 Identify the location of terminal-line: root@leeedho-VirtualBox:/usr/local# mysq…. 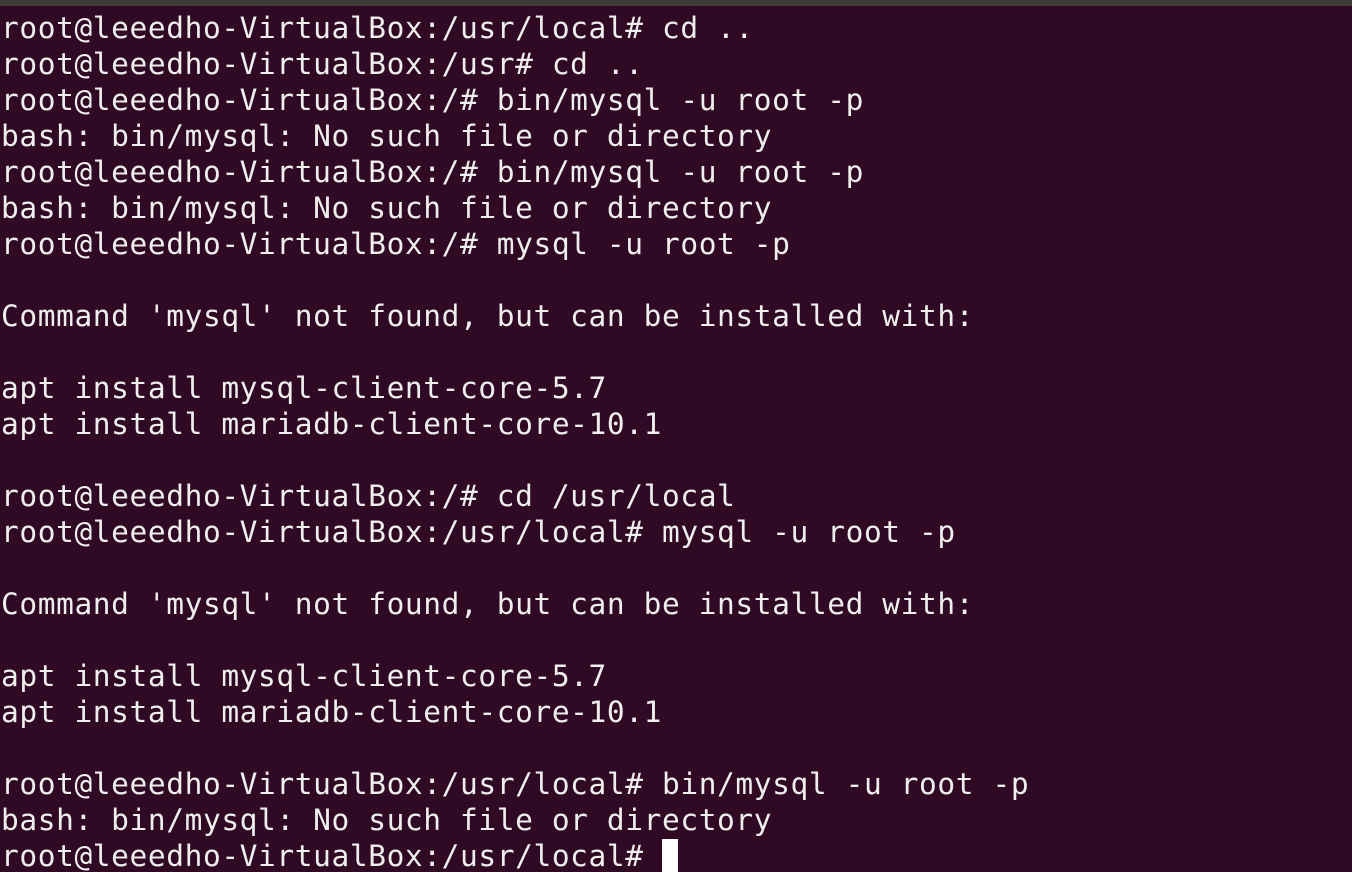
(478, 532).